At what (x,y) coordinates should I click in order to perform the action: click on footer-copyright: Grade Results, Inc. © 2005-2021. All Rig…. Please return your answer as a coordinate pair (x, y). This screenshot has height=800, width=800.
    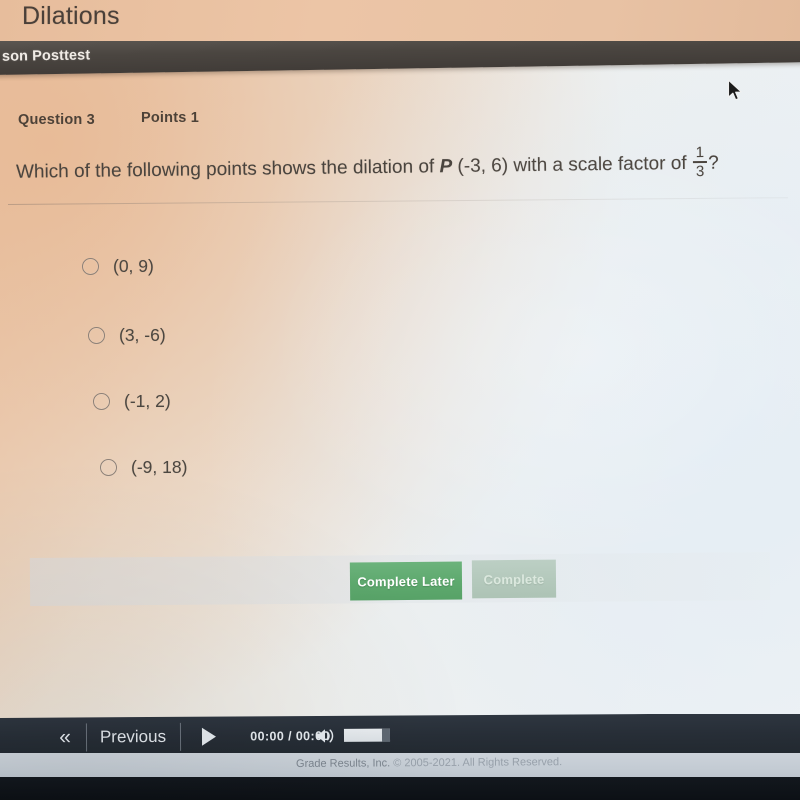
    Looking at the image, I should click on (429, 763).